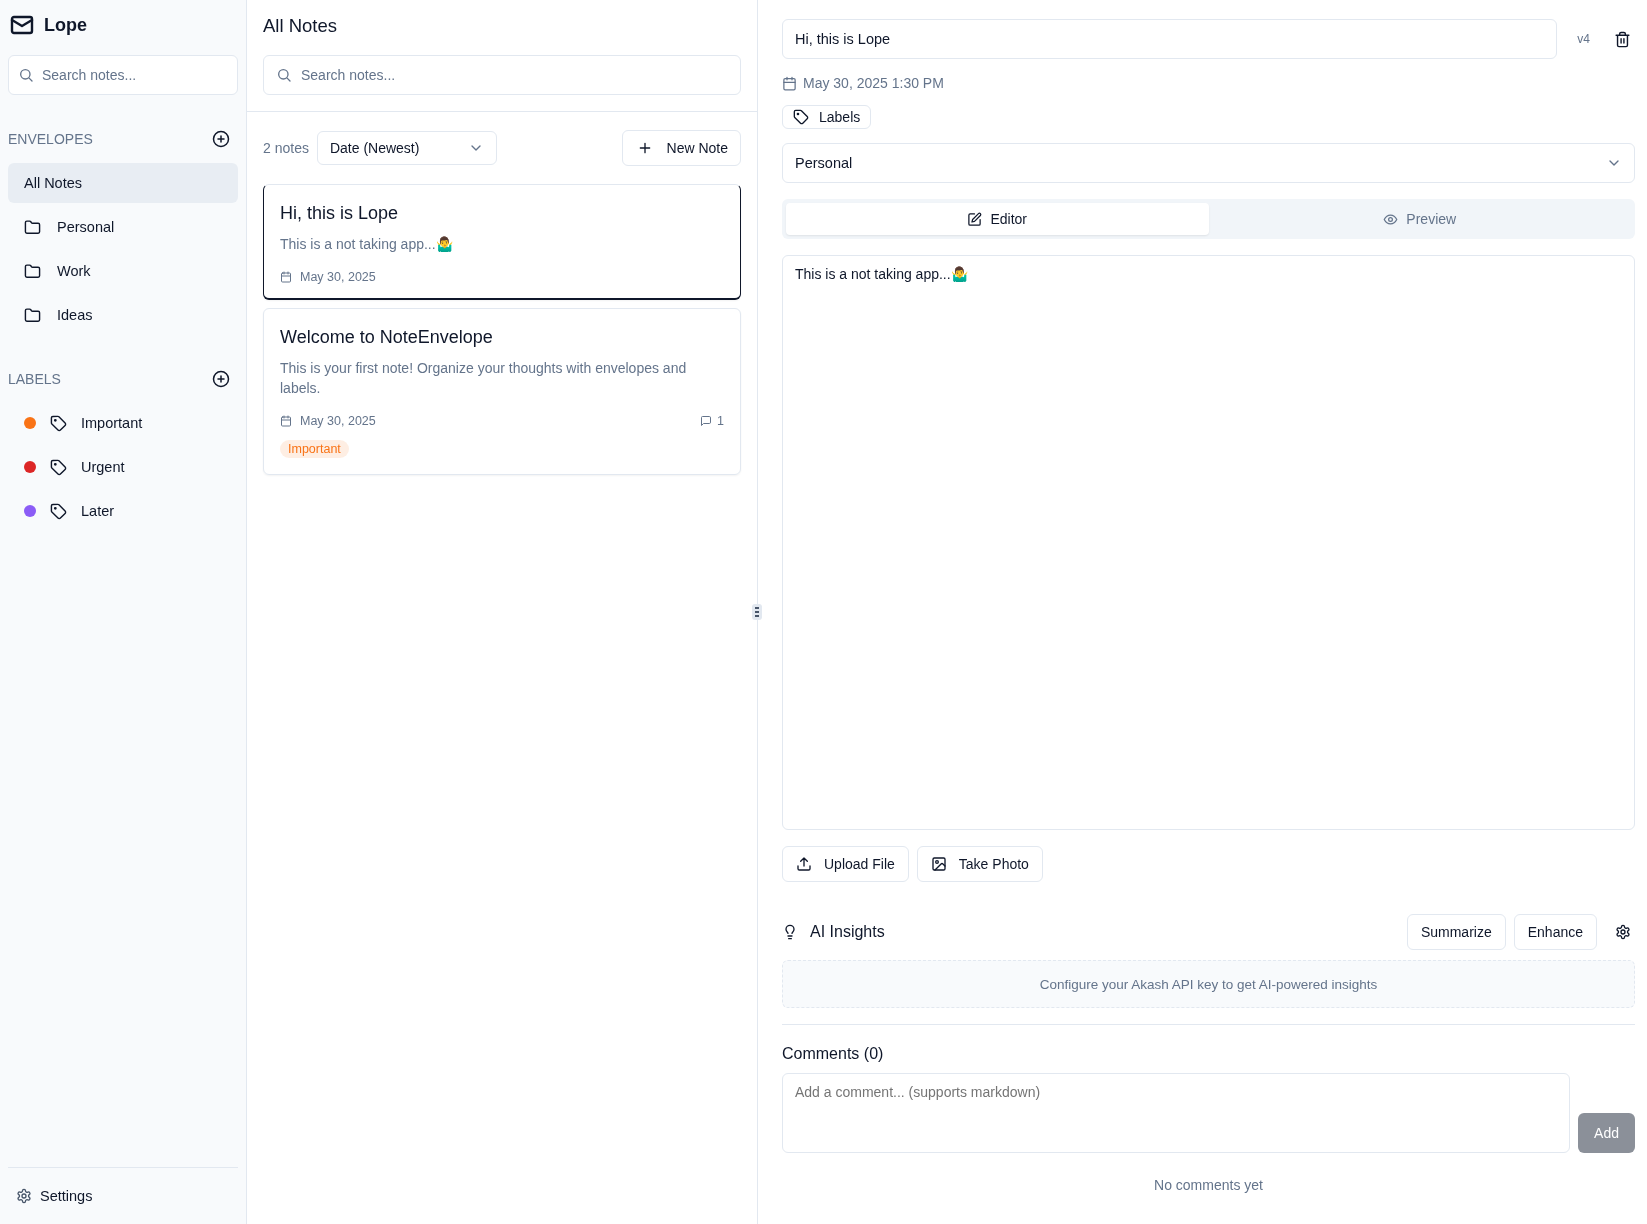 The width and height of the screenshot is (1647, 1224). What do you see at coordinates (975, 219) in the screenshot?
I see `pencil-icon` at bounding box center [975, 219].